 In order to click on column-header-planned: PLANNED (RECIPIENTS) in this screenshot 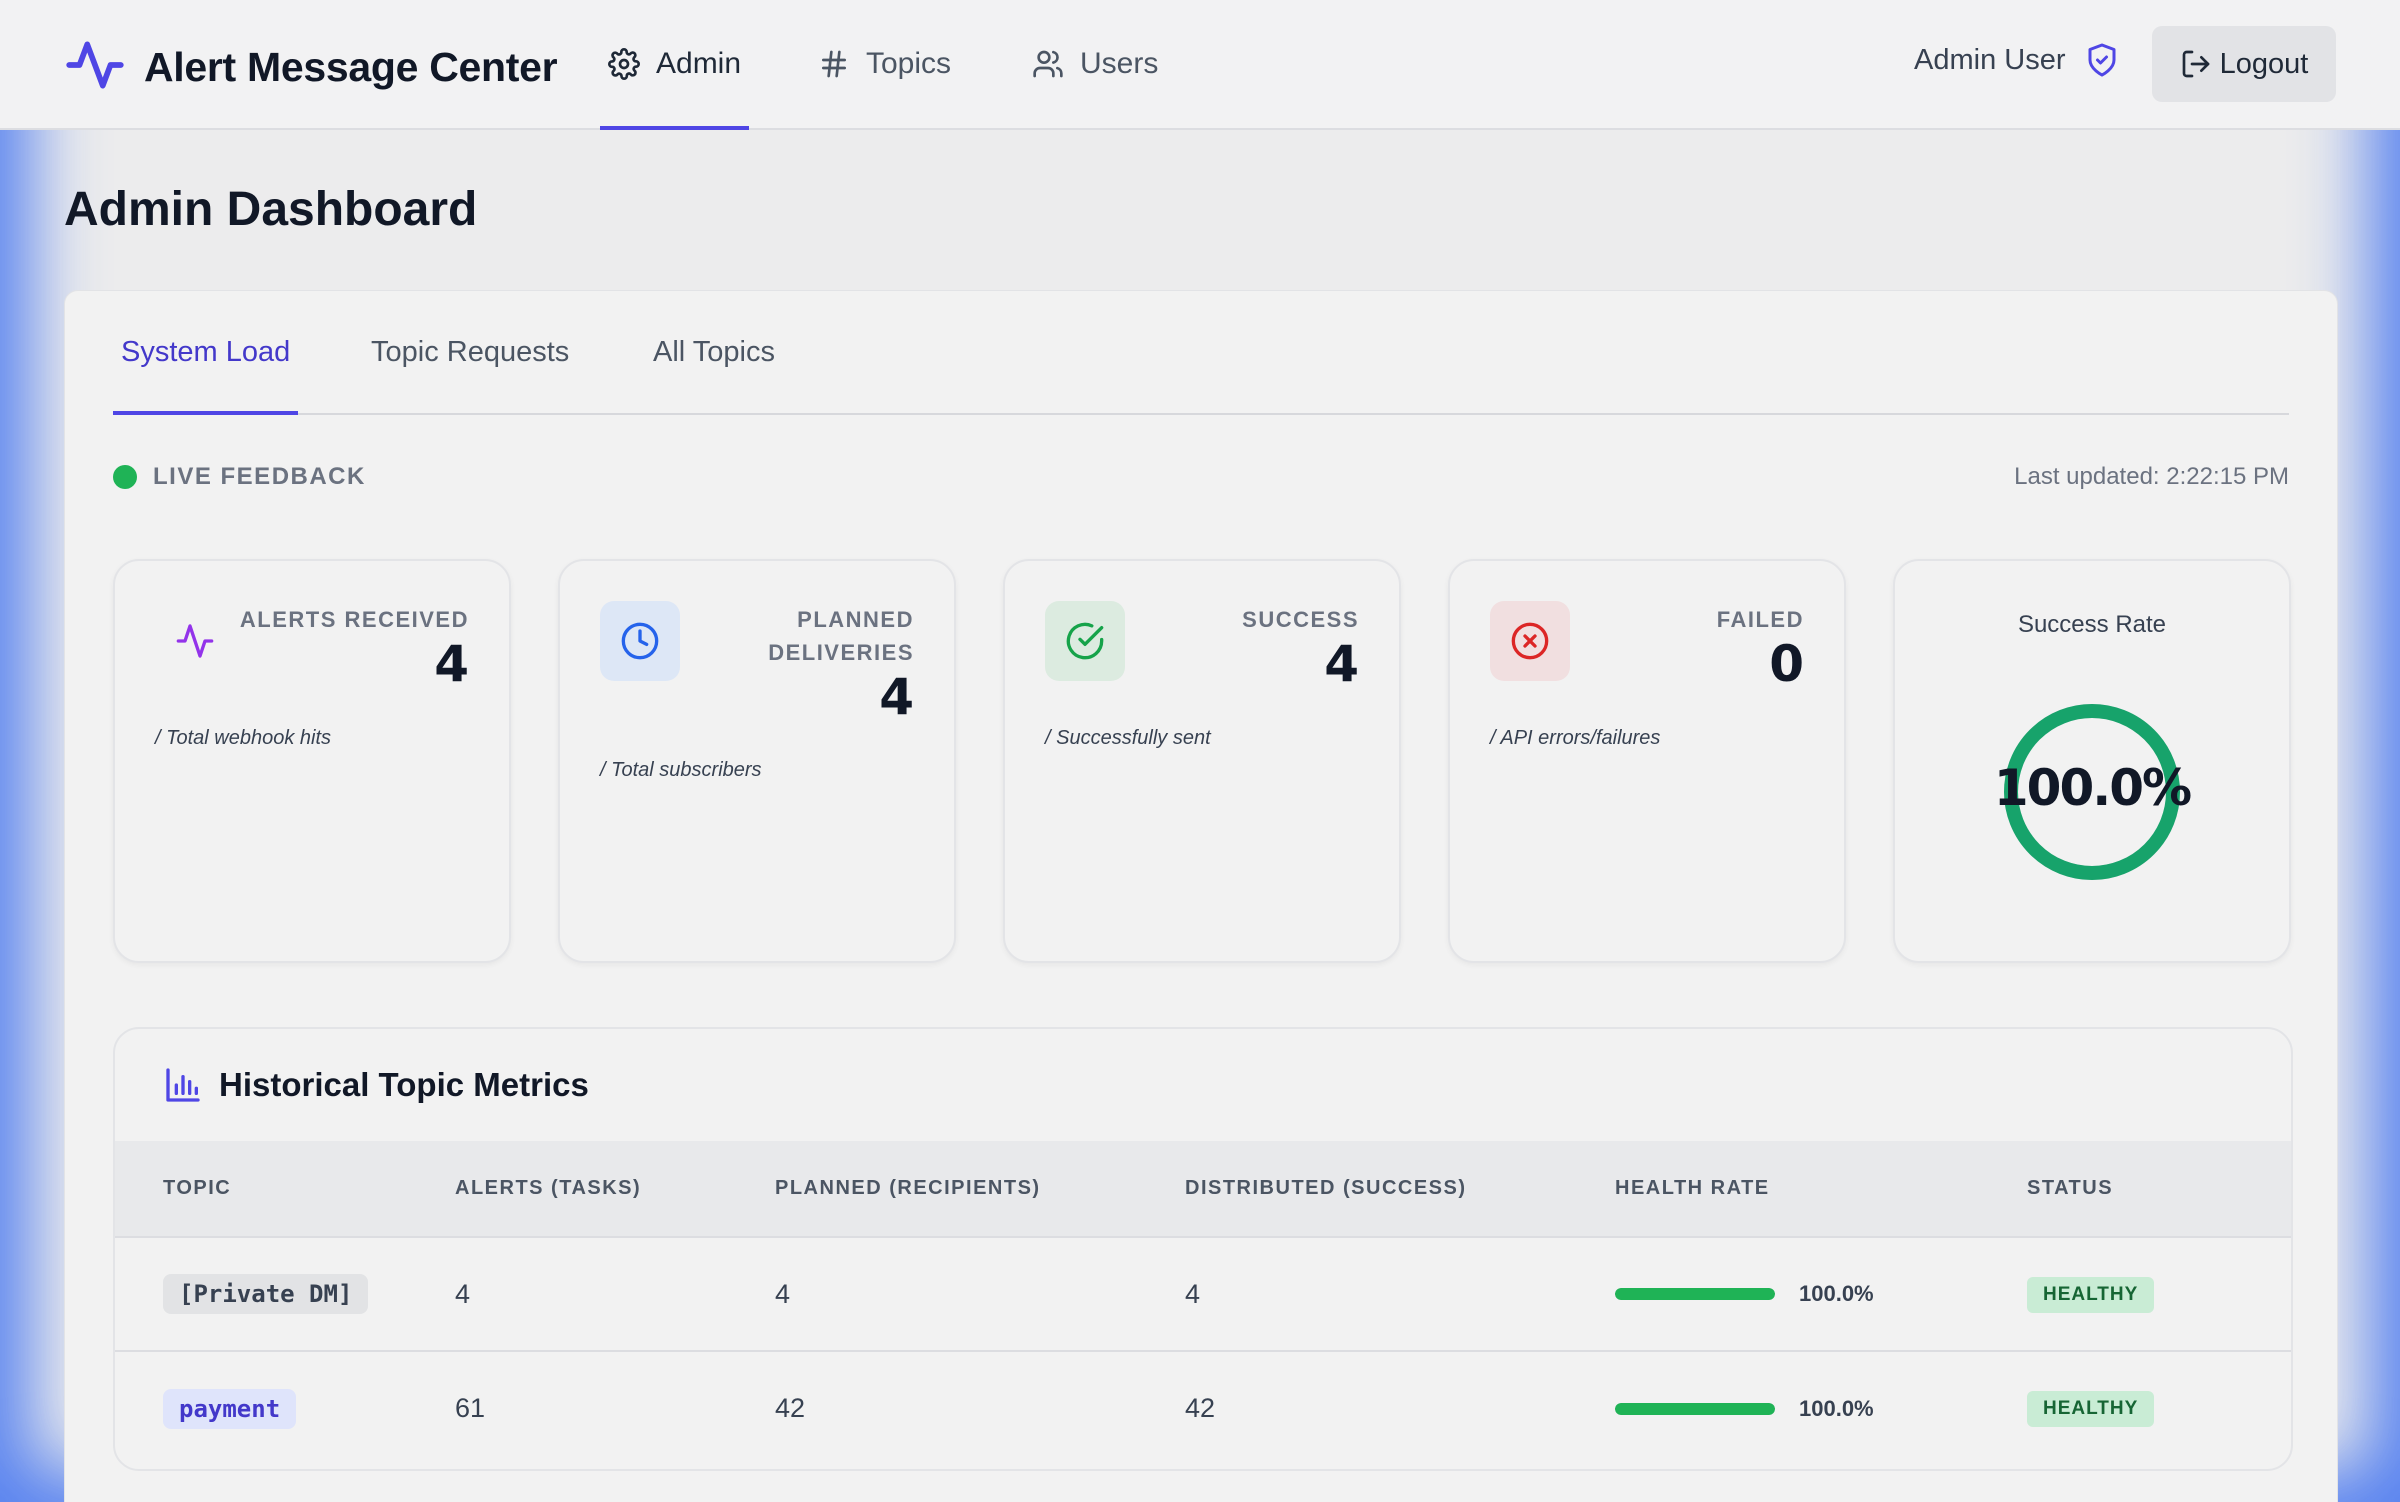, I will do `click(980, 1189)`.